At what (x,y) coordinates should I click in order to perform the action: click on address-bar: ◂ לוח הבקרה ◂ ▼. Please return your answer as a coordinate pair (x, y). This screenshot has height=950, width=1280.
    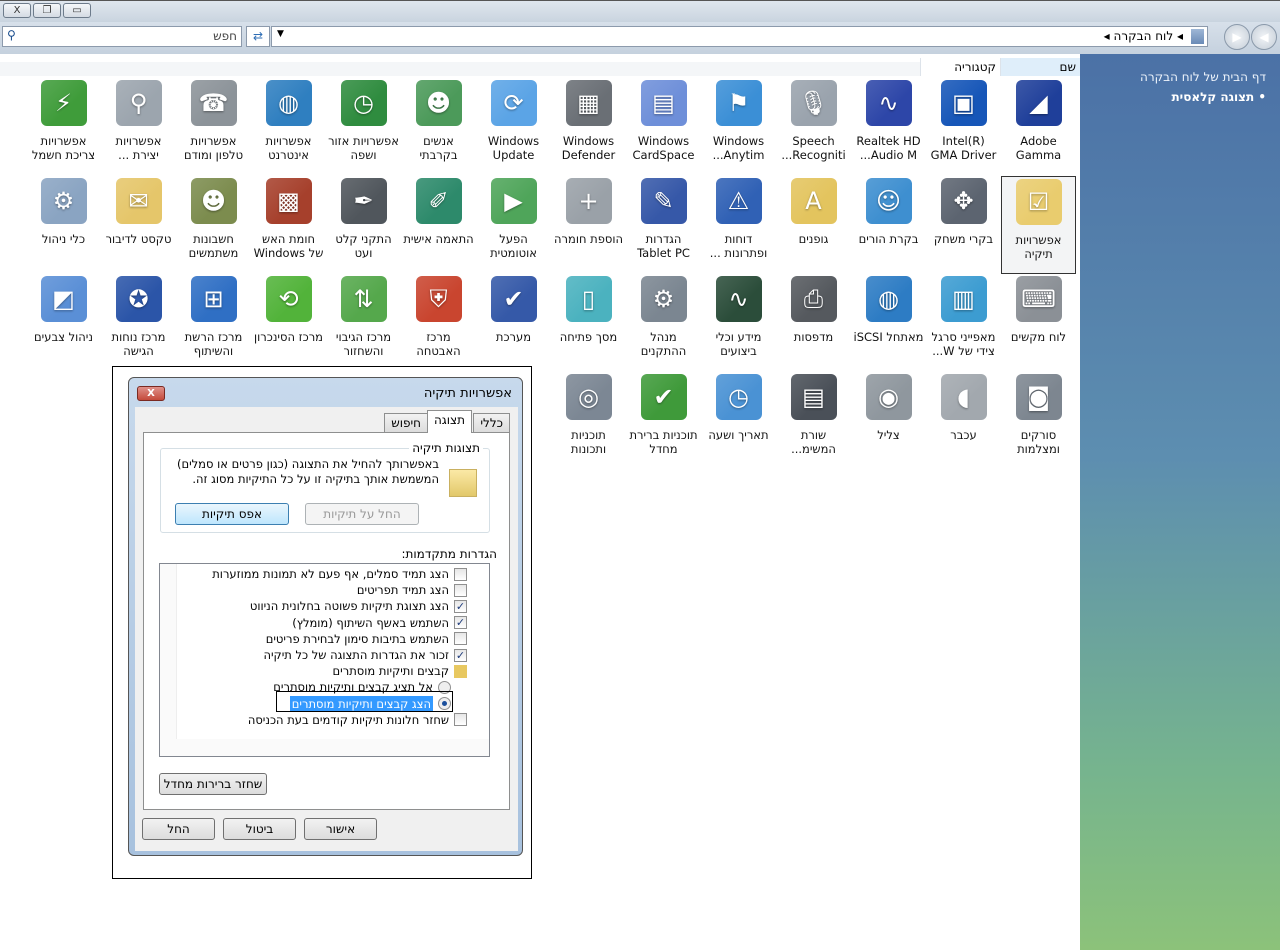
    Looking at the image, I should click on (739, 36).